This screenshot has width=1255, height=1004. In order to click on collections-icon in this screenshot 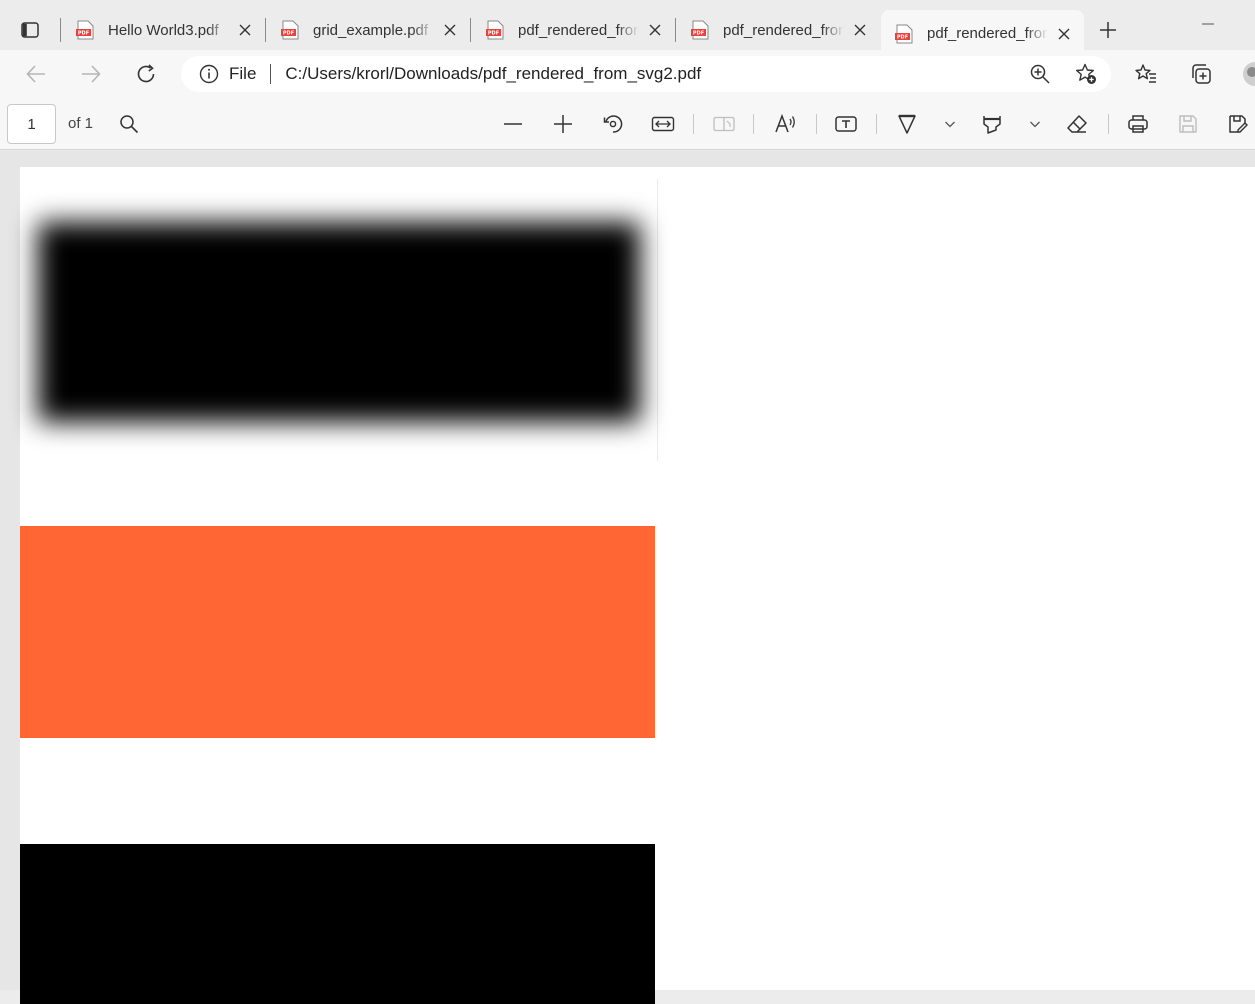, I will do `click(1201, 74)`.